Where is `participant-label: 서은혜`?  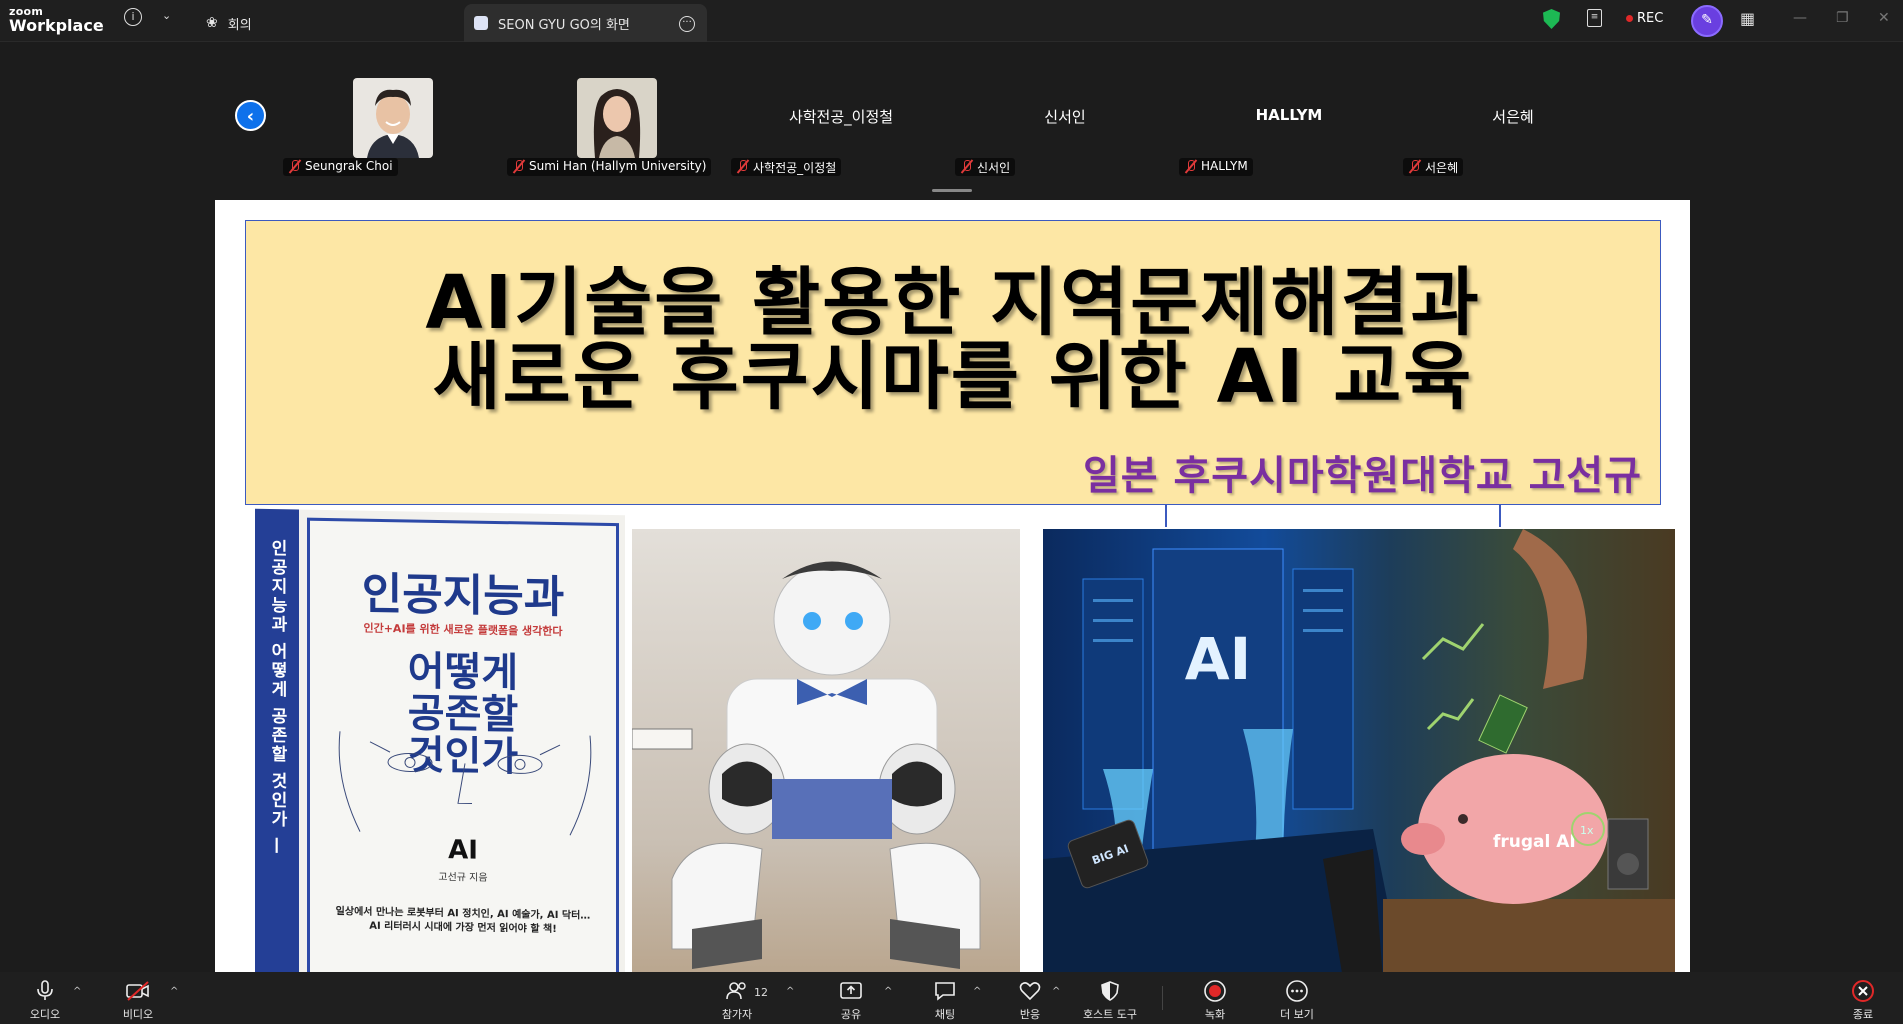
participant-label: 서은혜 is located at coordinates (1433, 167).